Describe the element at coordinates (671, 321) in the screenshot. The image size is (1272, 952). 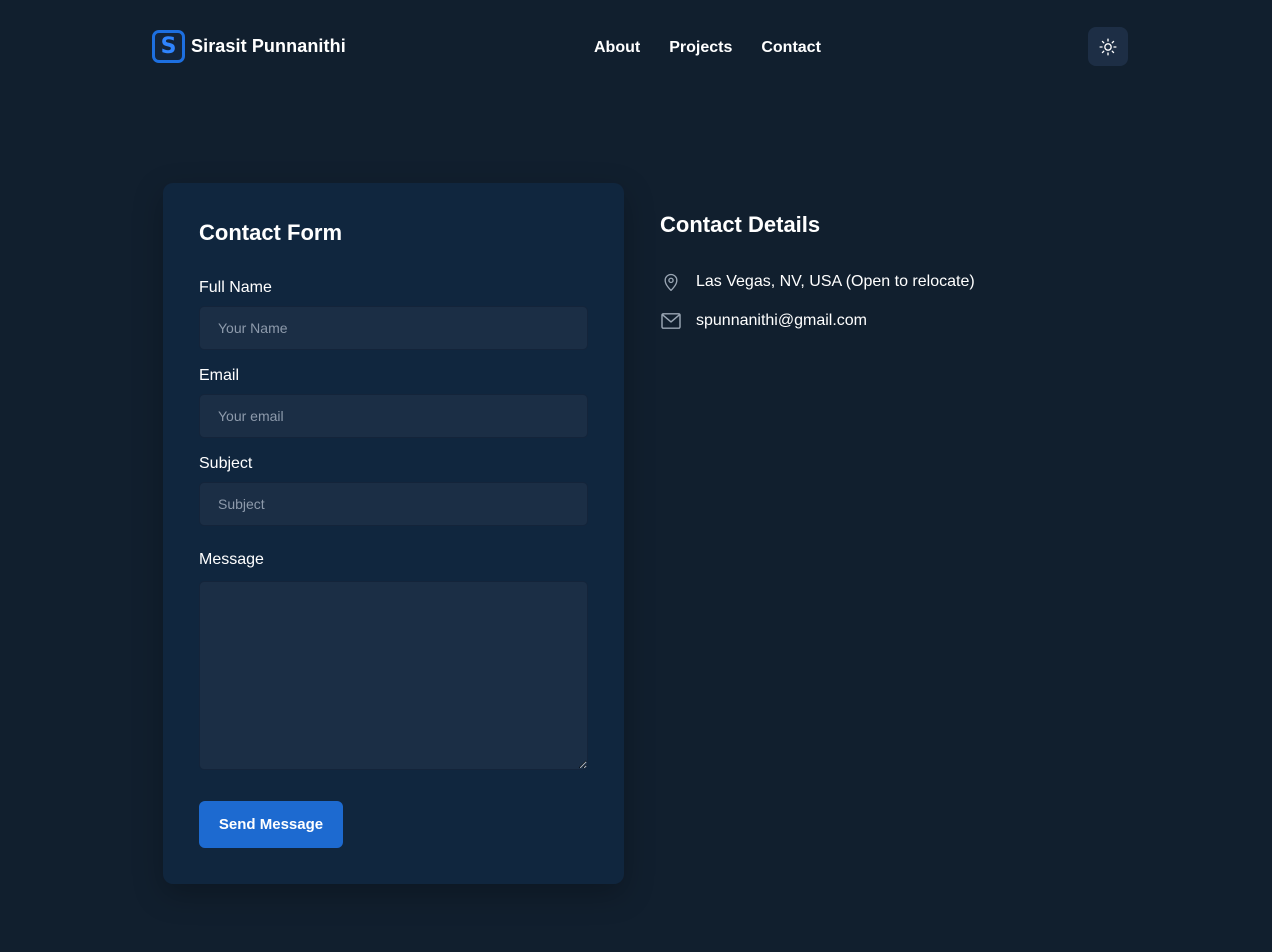
I see `mail-icon` at that location.